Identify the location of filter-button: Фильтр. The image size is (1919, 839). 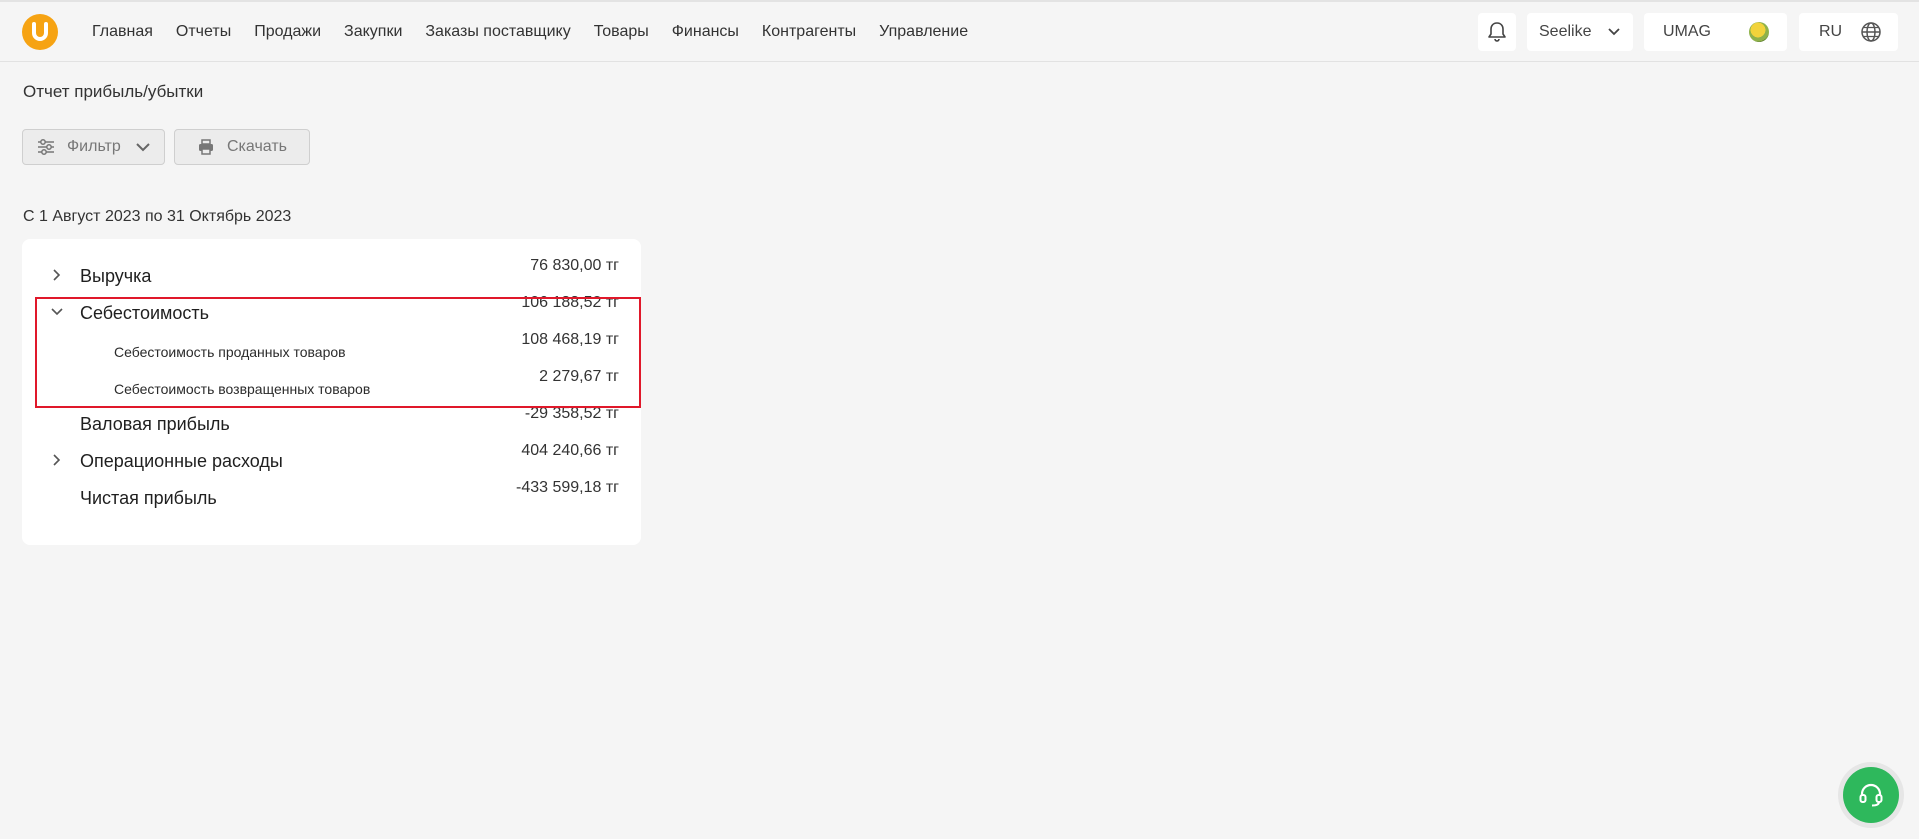
(93, 147).